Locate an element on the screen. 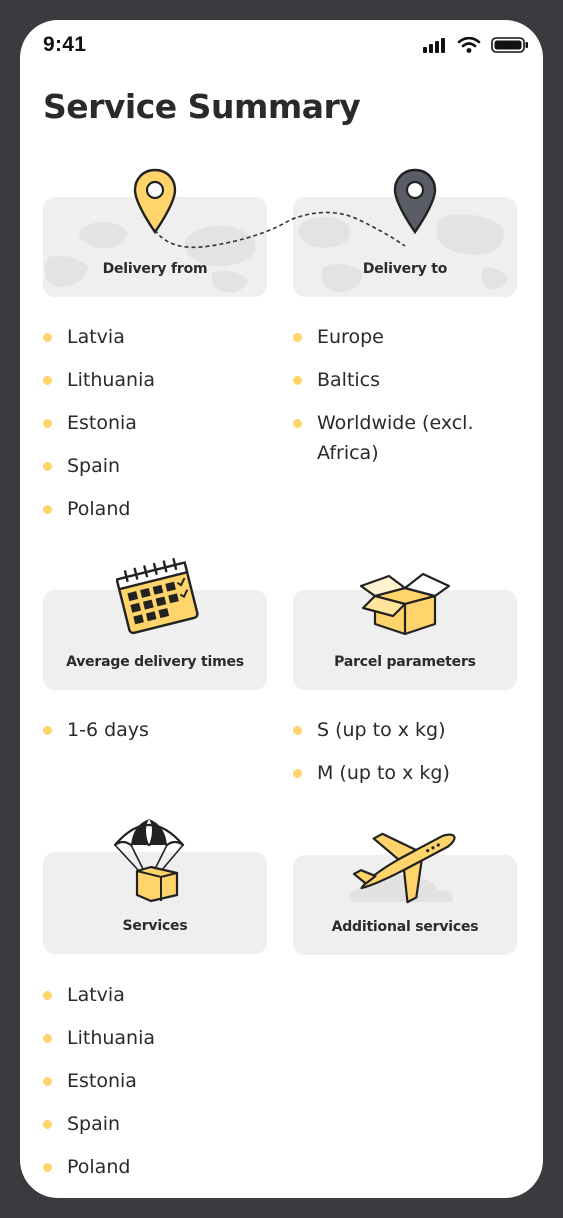  list-item: Baltics is located at coordinates (400, 380).